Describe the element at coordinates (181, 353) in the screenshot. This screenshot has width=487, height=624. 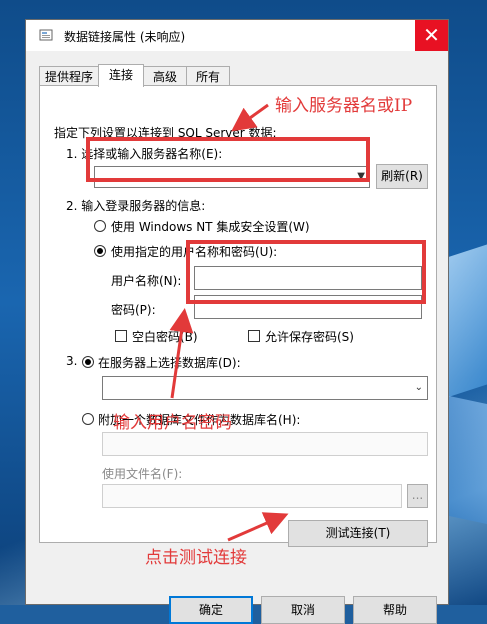
I see `credentials-hint-arrow` at that location.